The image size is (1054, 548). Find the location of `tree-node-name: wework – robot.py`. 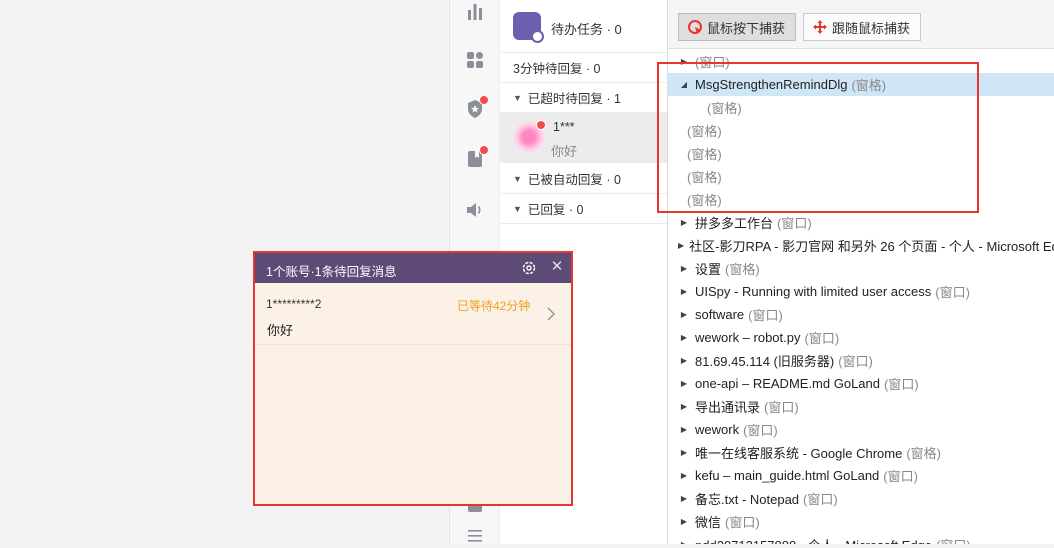

tree-node-name: wework – robot.py is located at coordinates (748, 337).